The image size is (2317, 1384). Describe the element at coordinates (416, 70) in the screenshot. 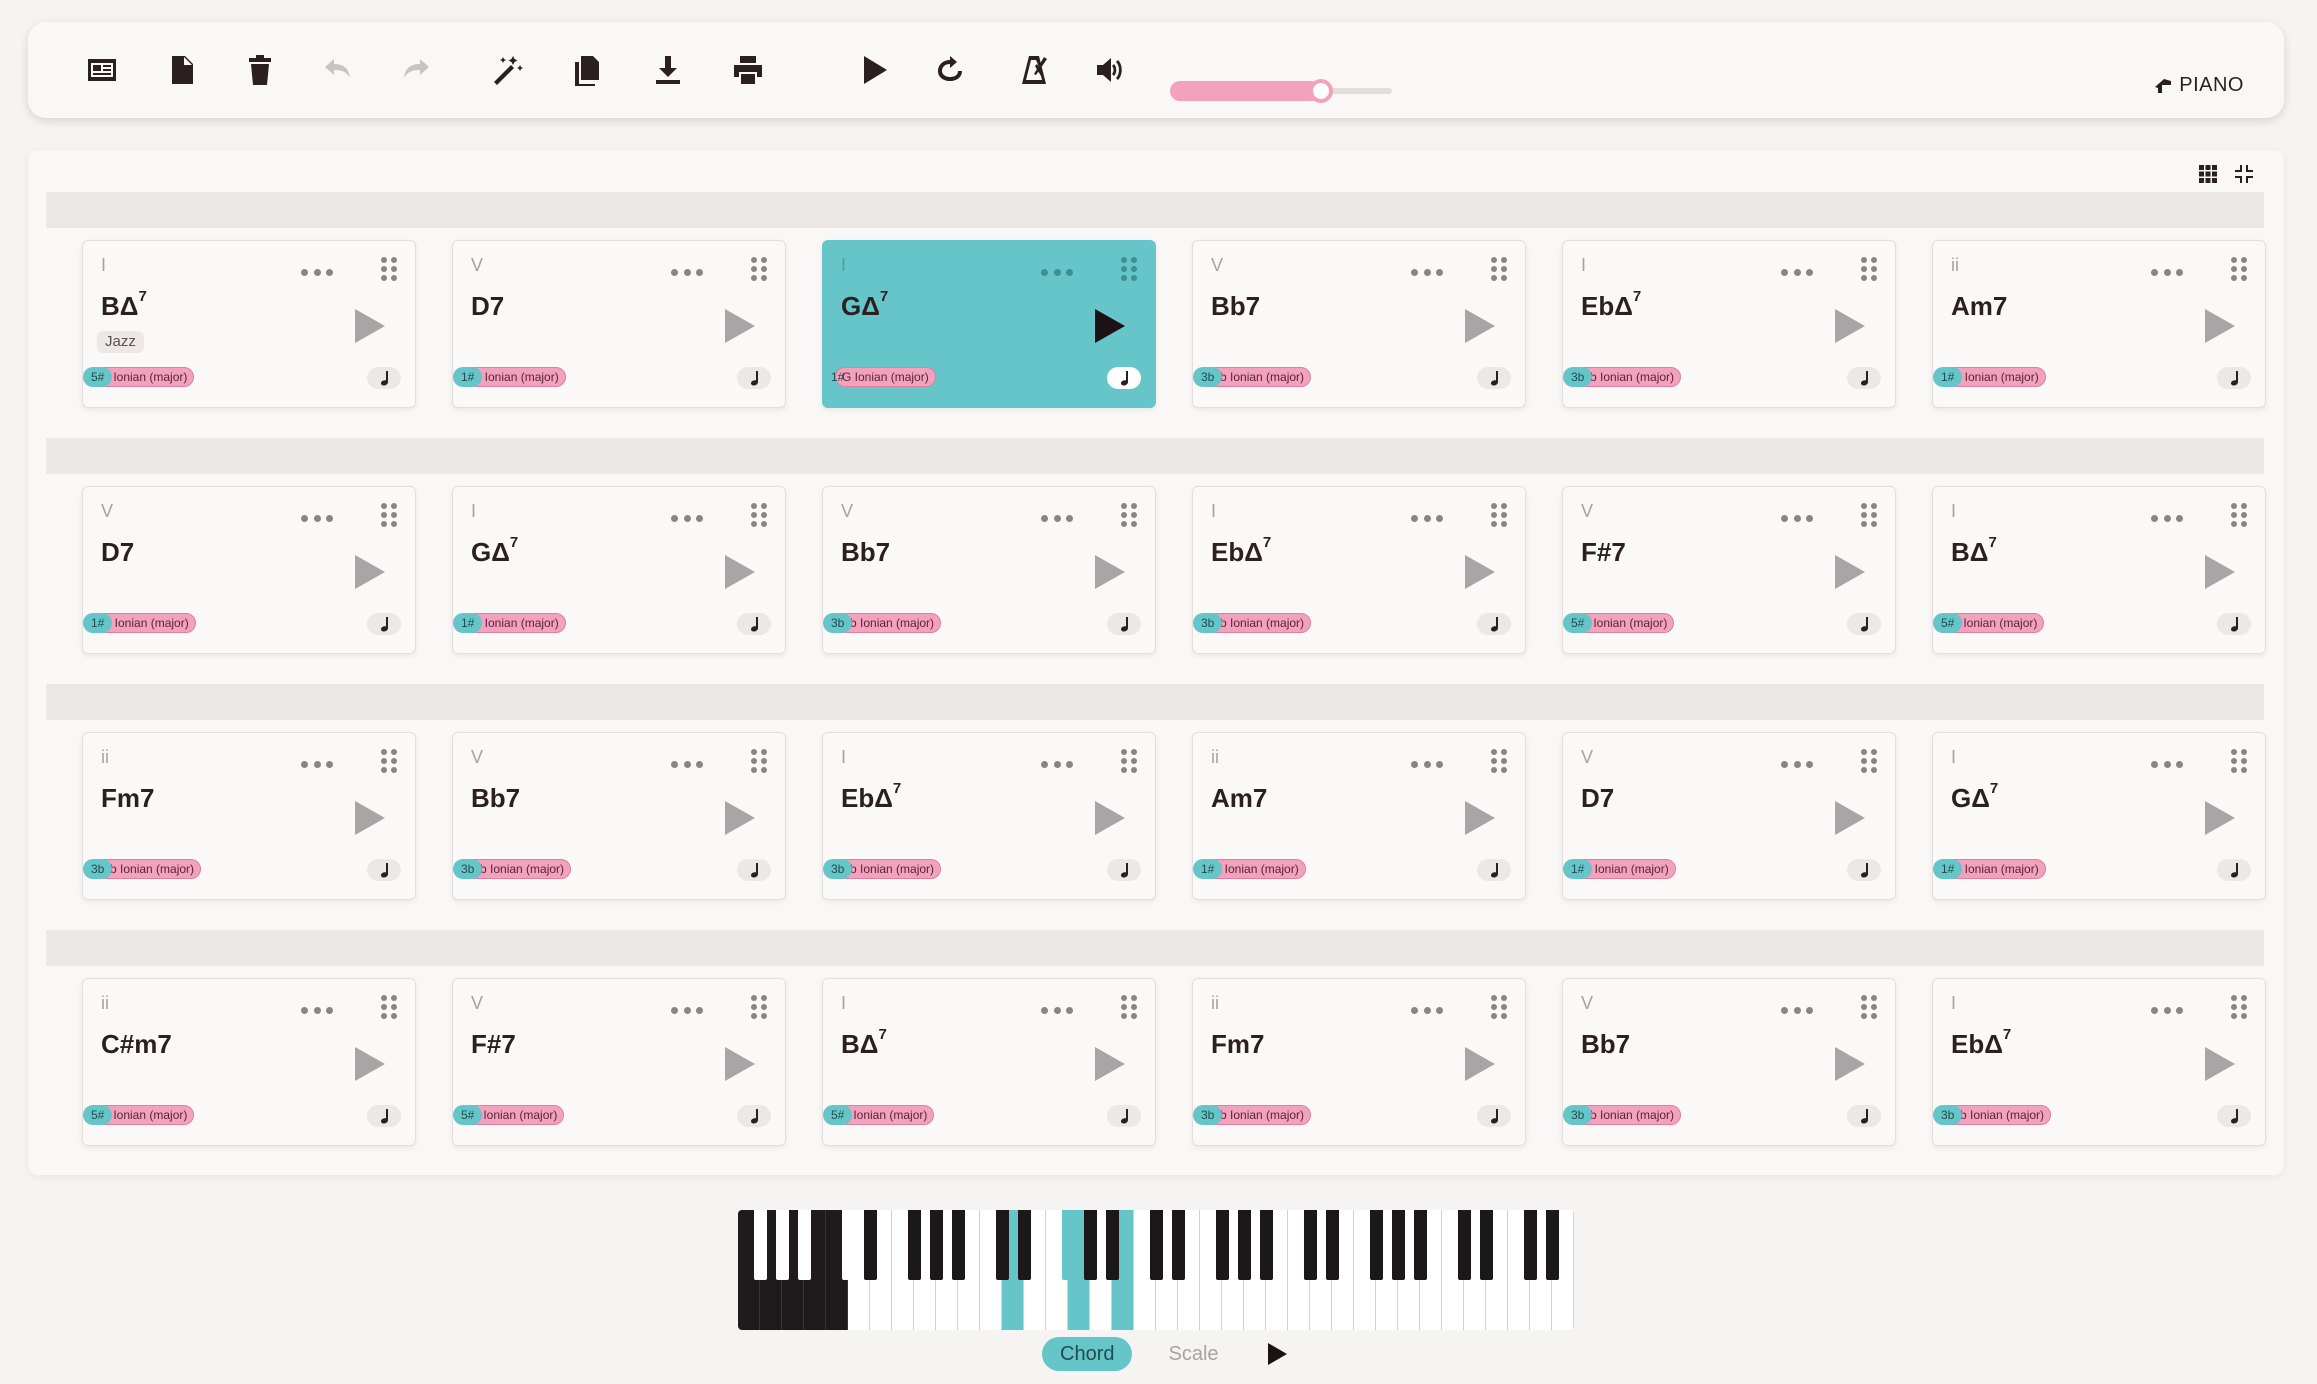

I see `redo-button` at that location.